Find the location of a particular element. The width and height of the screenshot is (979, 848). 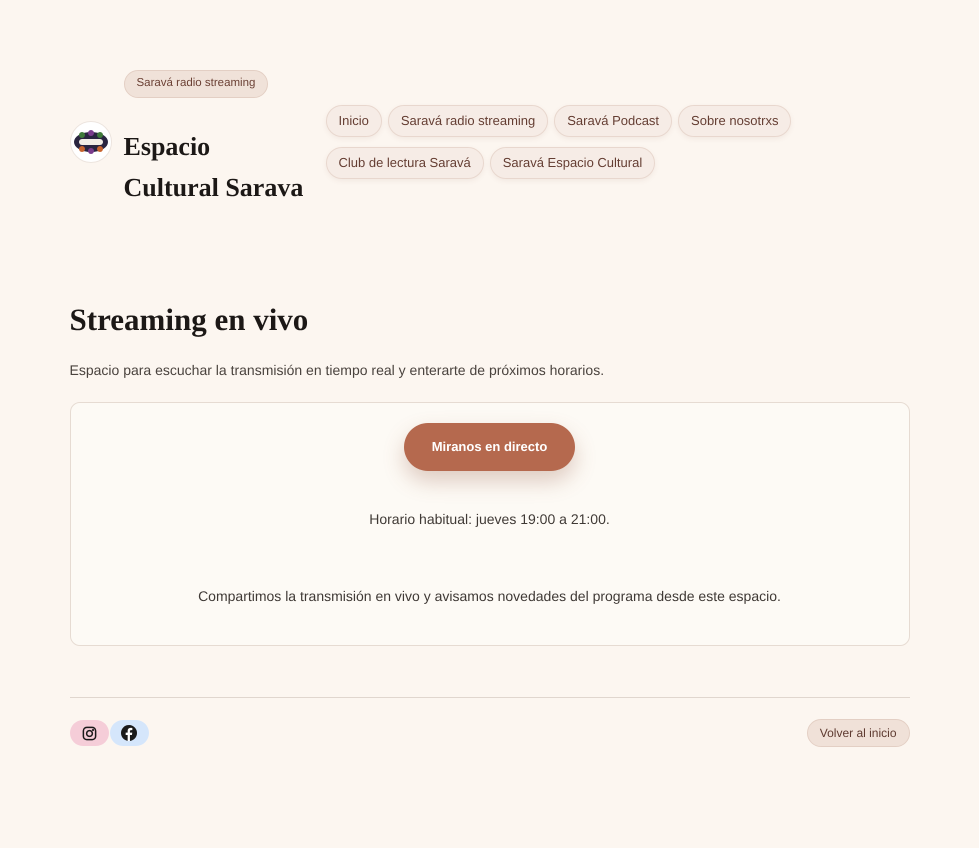

nav-link: Club de lectura Saravá is located at coordinates (405, 163).